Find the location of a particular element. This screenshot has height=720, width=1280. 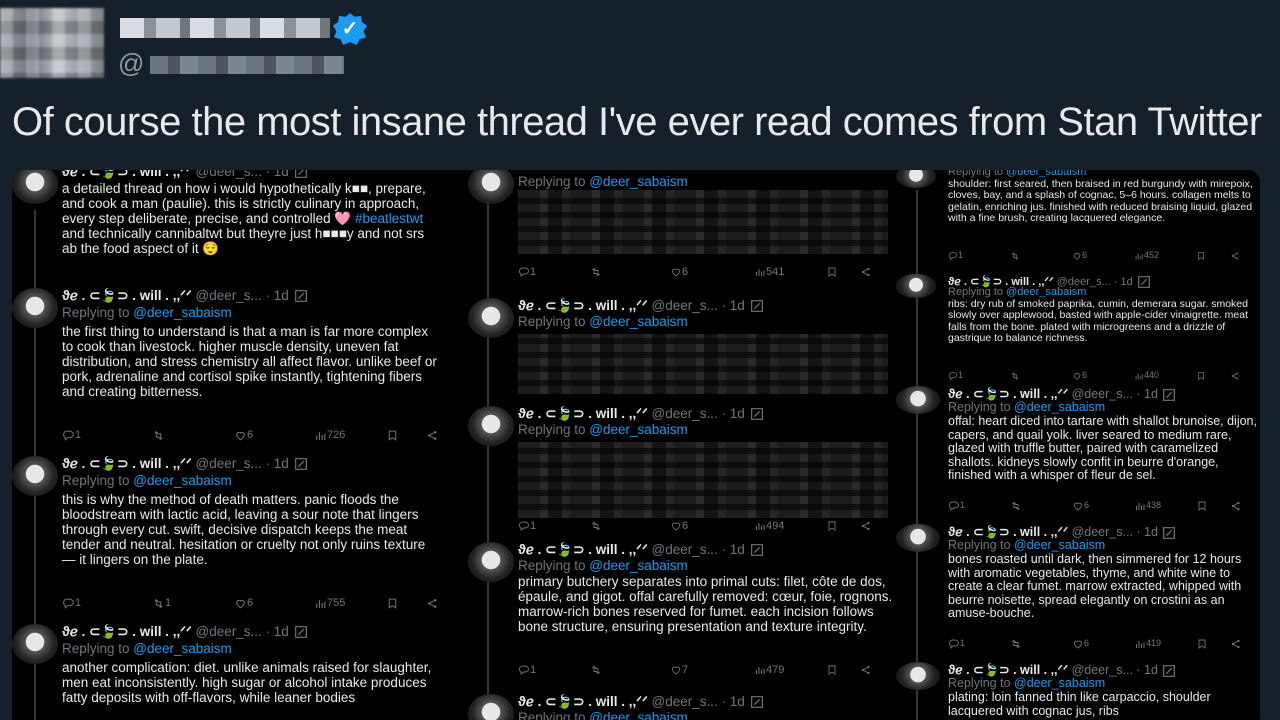

views-button: 726 is located at coordinates (350, 435).